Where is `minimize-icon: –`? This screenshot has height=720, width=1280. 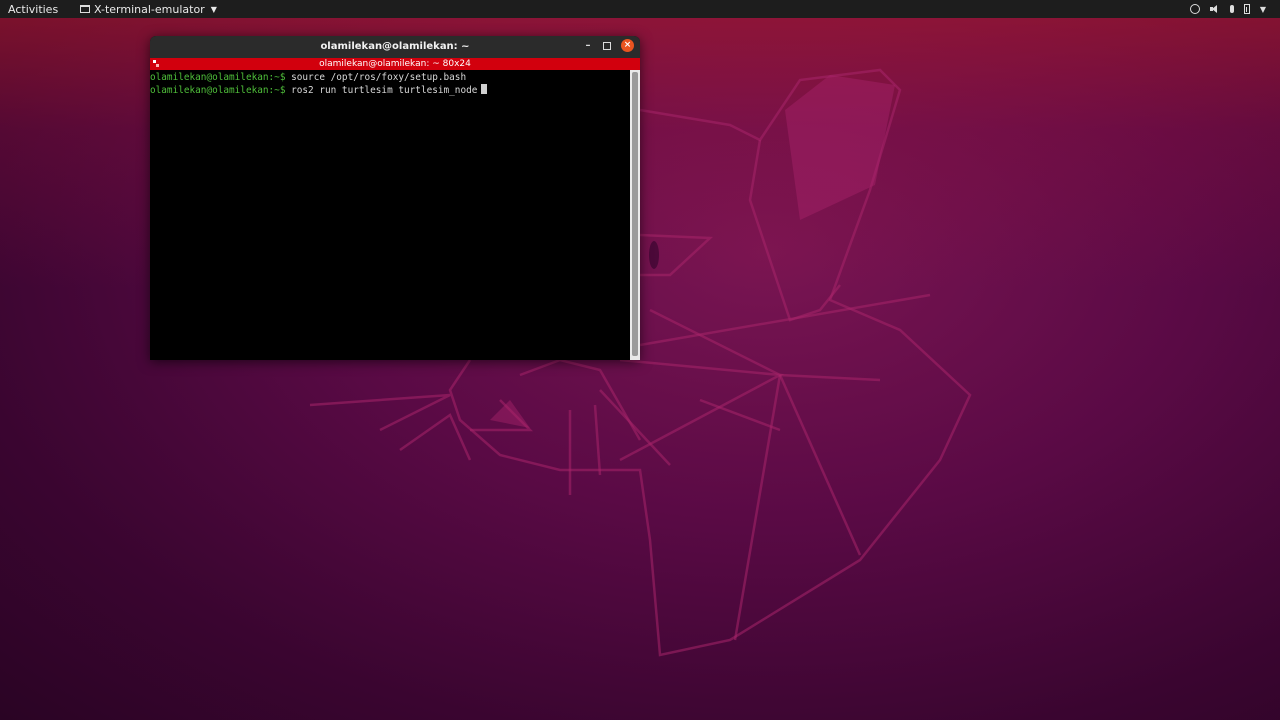
minimize-icon: – is located at coordinates (588, 45).